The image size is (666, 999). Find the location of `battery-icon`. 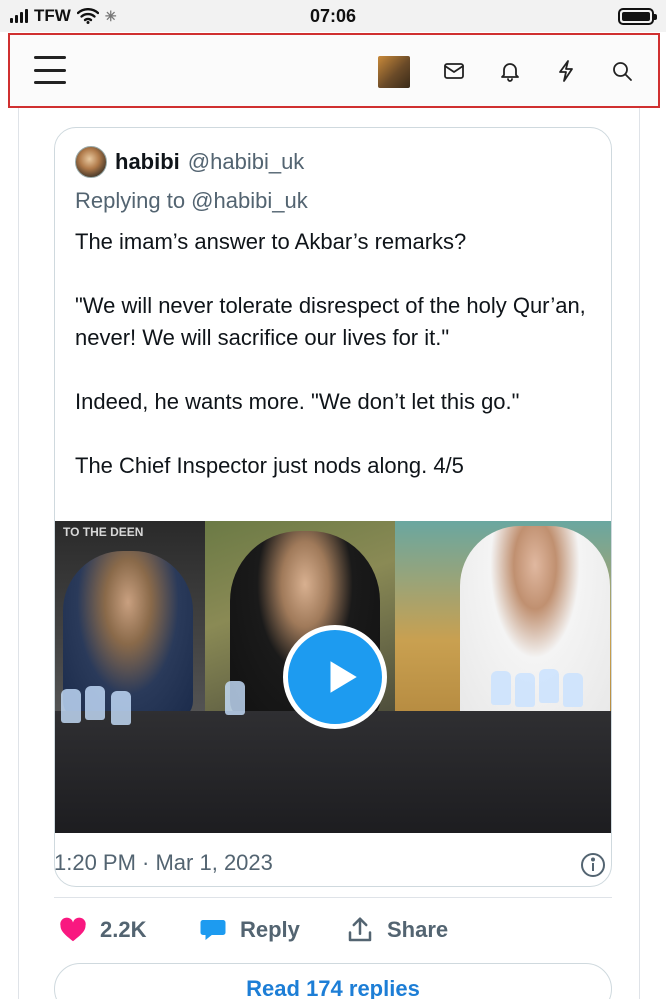

battery-icon is located at coordinates (637, 16).